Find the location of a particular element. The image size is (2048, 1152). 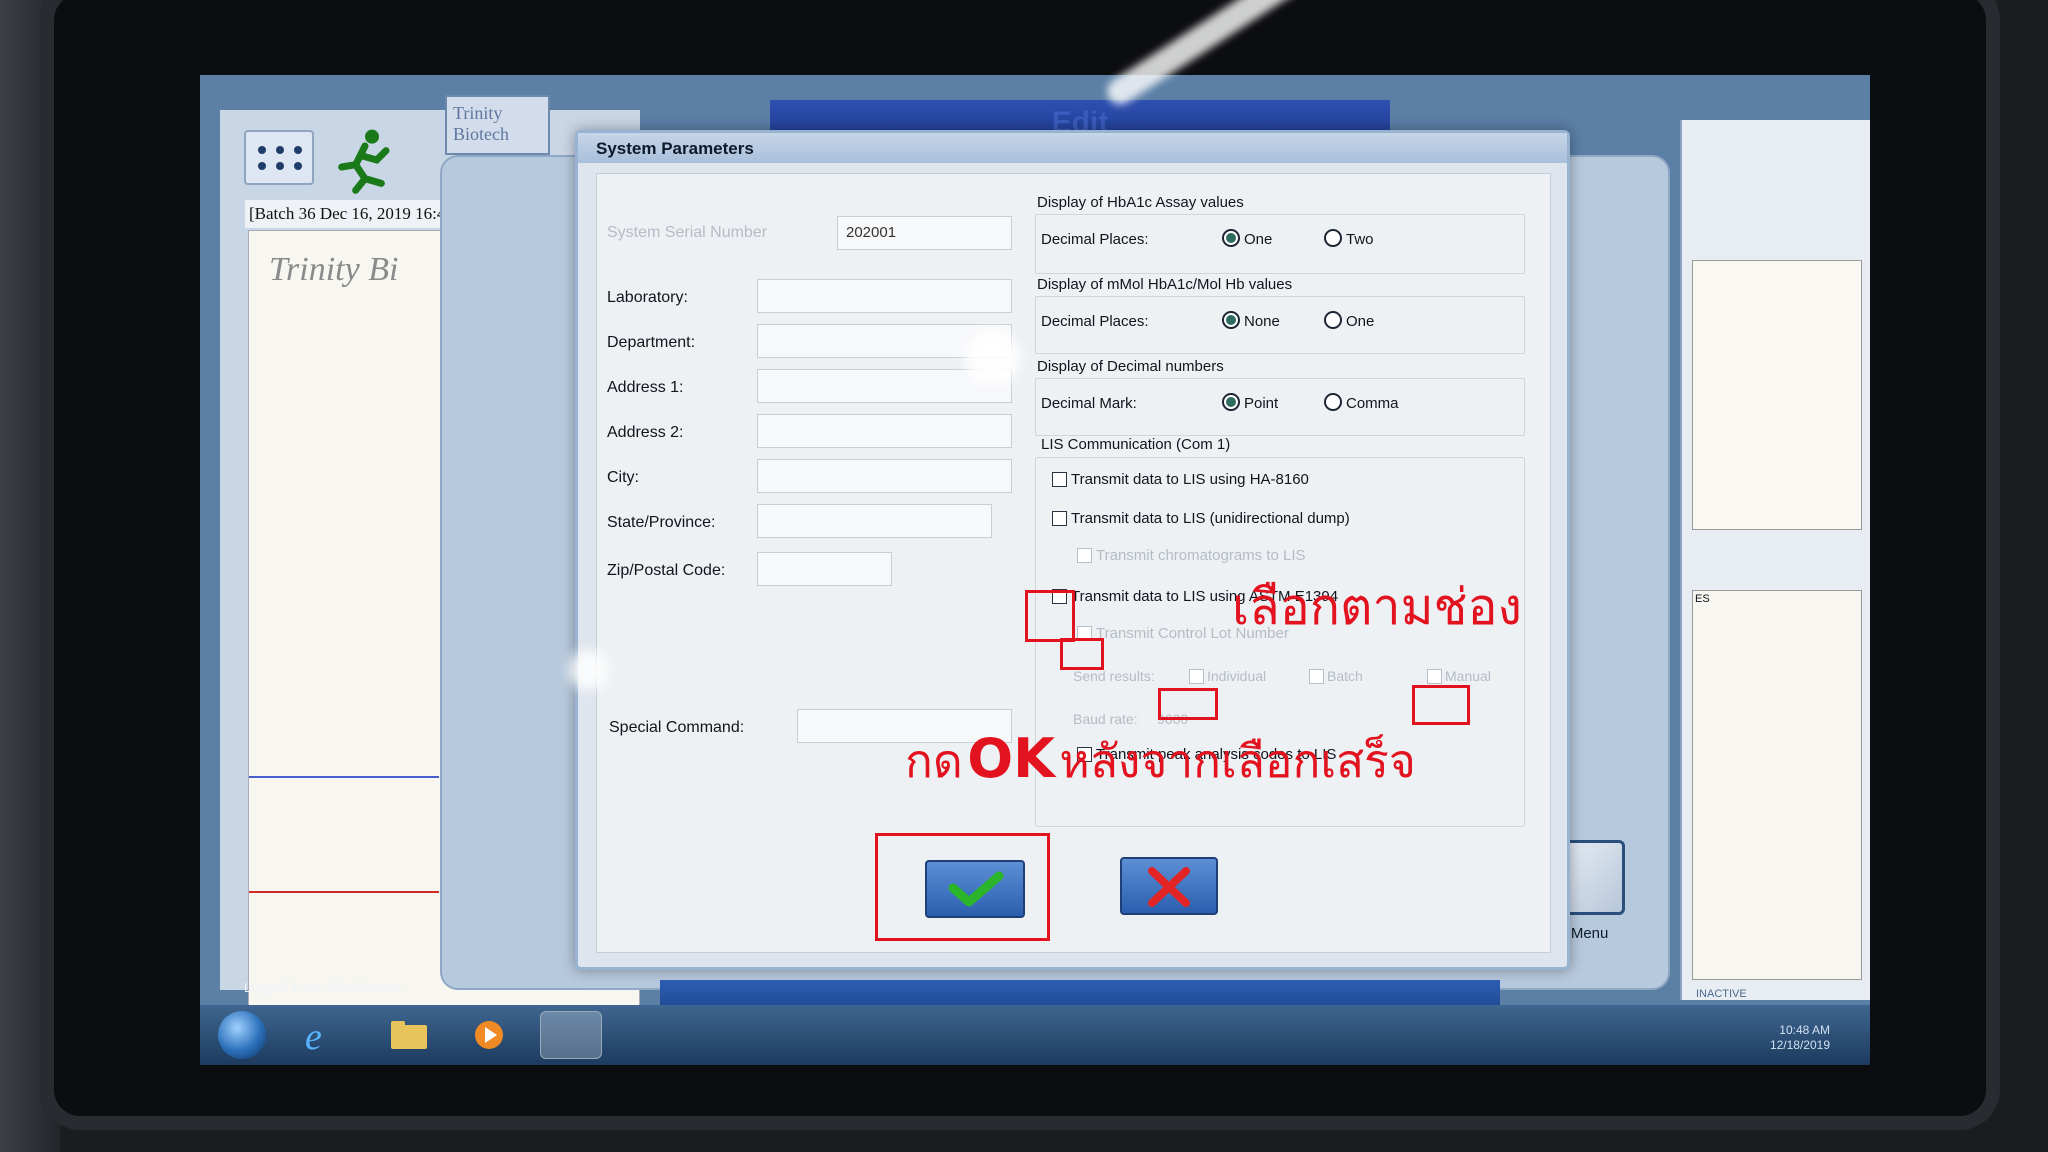

lis-unidirectional-checkbox is located at coordinates (1059, 518).